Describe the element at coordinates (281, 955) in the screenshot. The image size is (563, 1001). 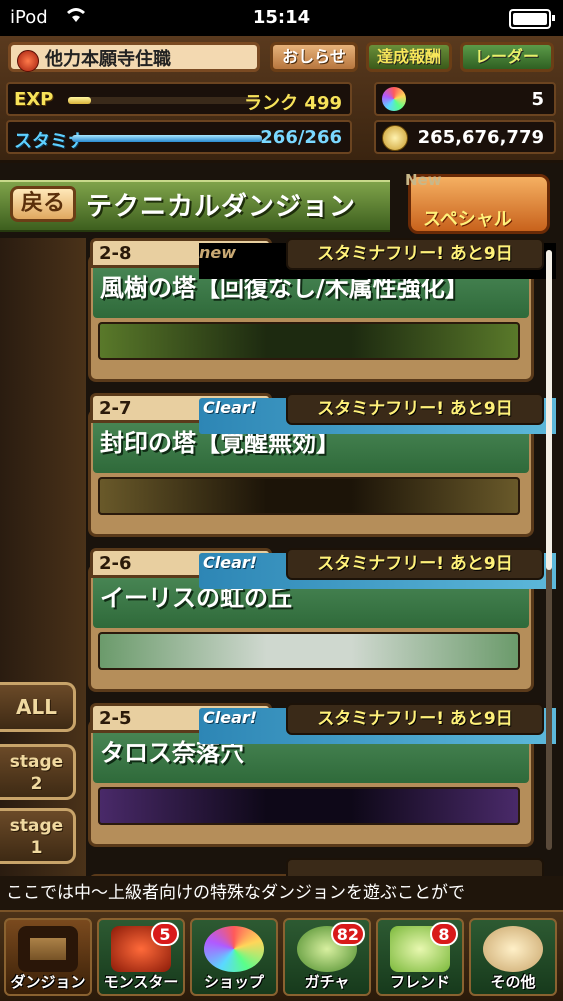
I see `bottom-nav: ダンジョン 5 モンスター ショップ 82 ガチャ 8 フレンド その他` at that location.